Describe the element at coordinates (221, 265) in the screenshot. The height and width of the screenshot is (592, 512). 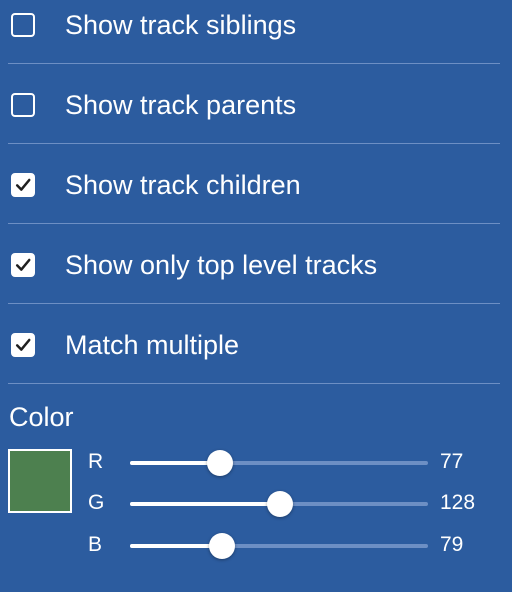
I see `option-label: Show only top level tracks` at that location.